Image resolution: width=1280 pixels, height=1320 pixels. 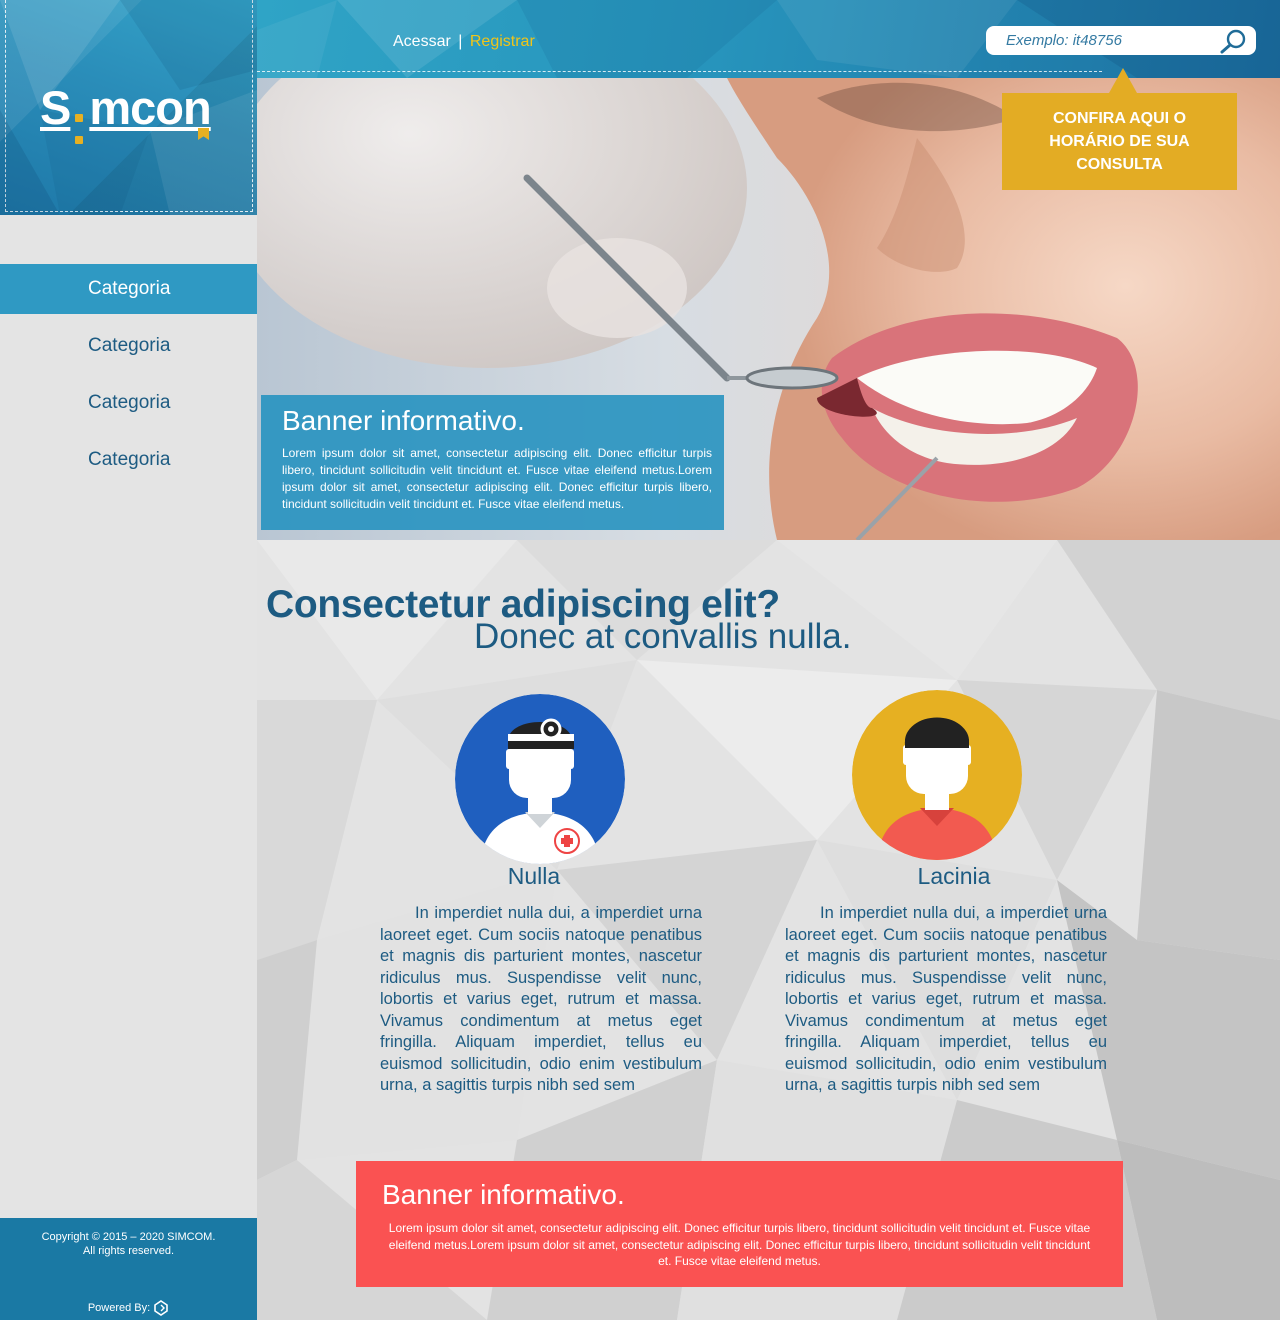 I want to click on logo-text-left: S, so click(x=55, y=107).